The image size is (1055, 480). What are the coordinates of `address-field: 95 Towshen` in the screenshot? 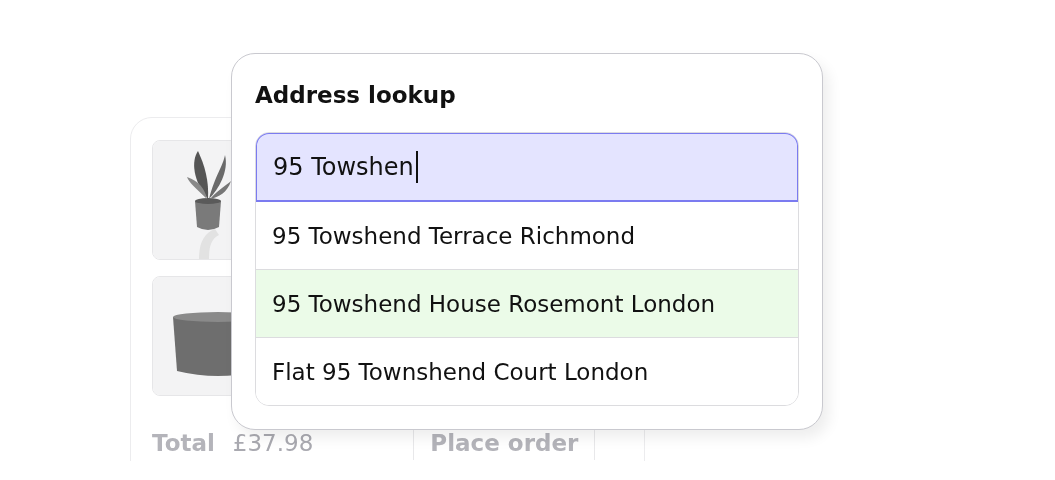 It's located at (527, 167).